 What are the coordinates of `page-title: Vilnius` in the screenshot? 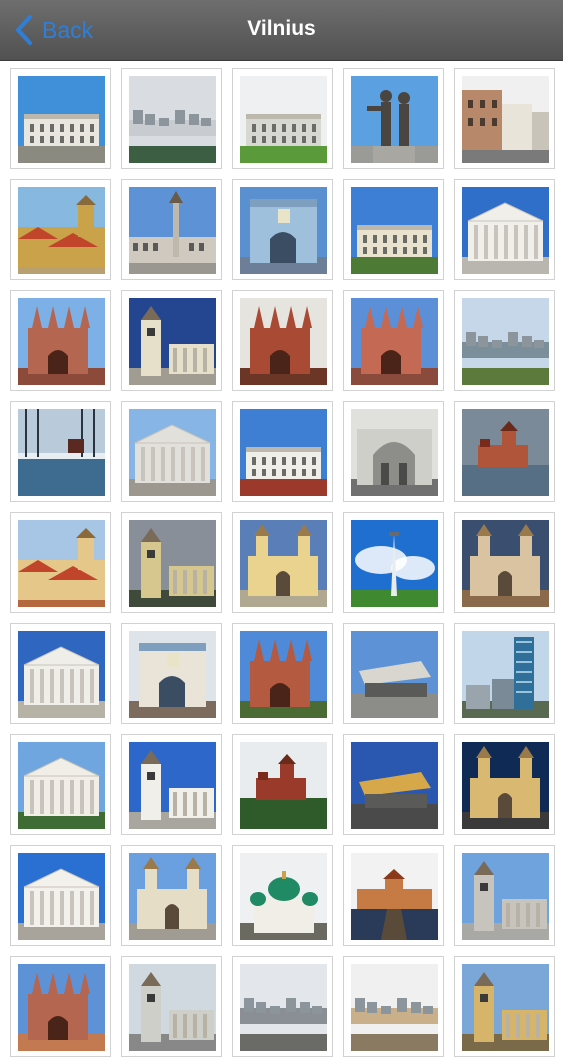 It's located at (281, 28).